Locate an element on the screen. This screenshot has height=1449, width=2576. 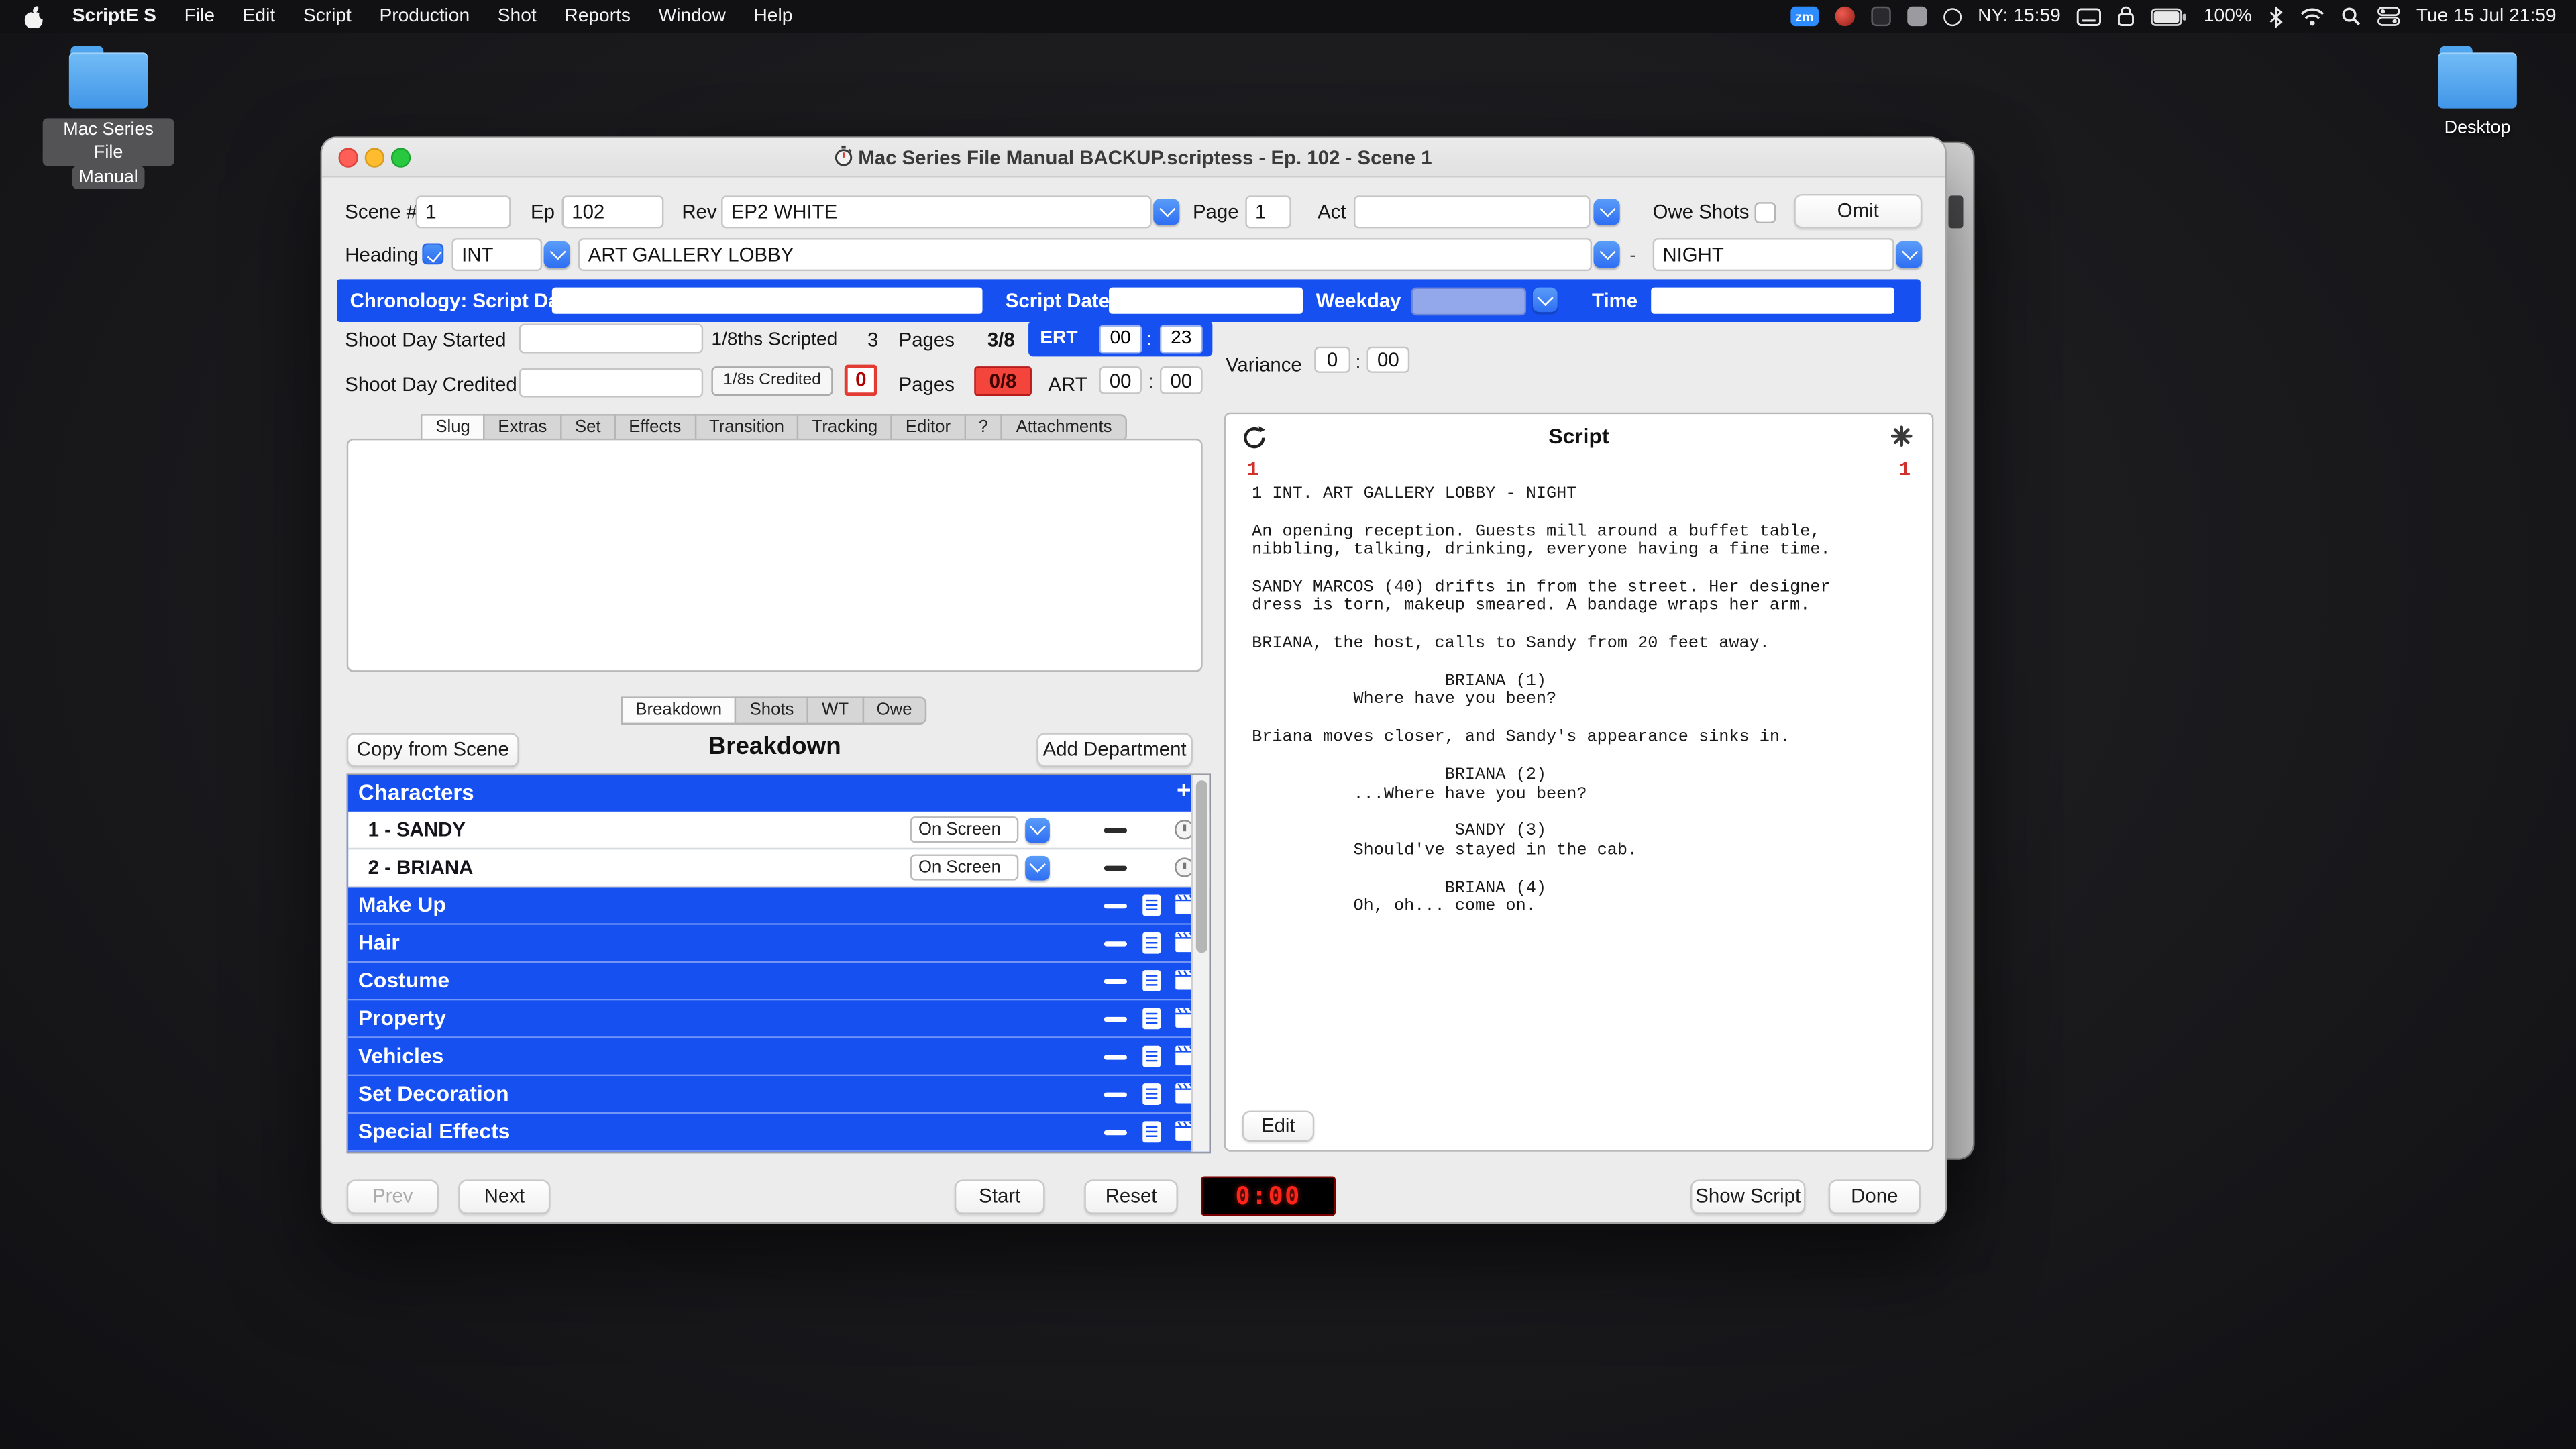
variance-hours-input is located at coordinates (1332, 359).